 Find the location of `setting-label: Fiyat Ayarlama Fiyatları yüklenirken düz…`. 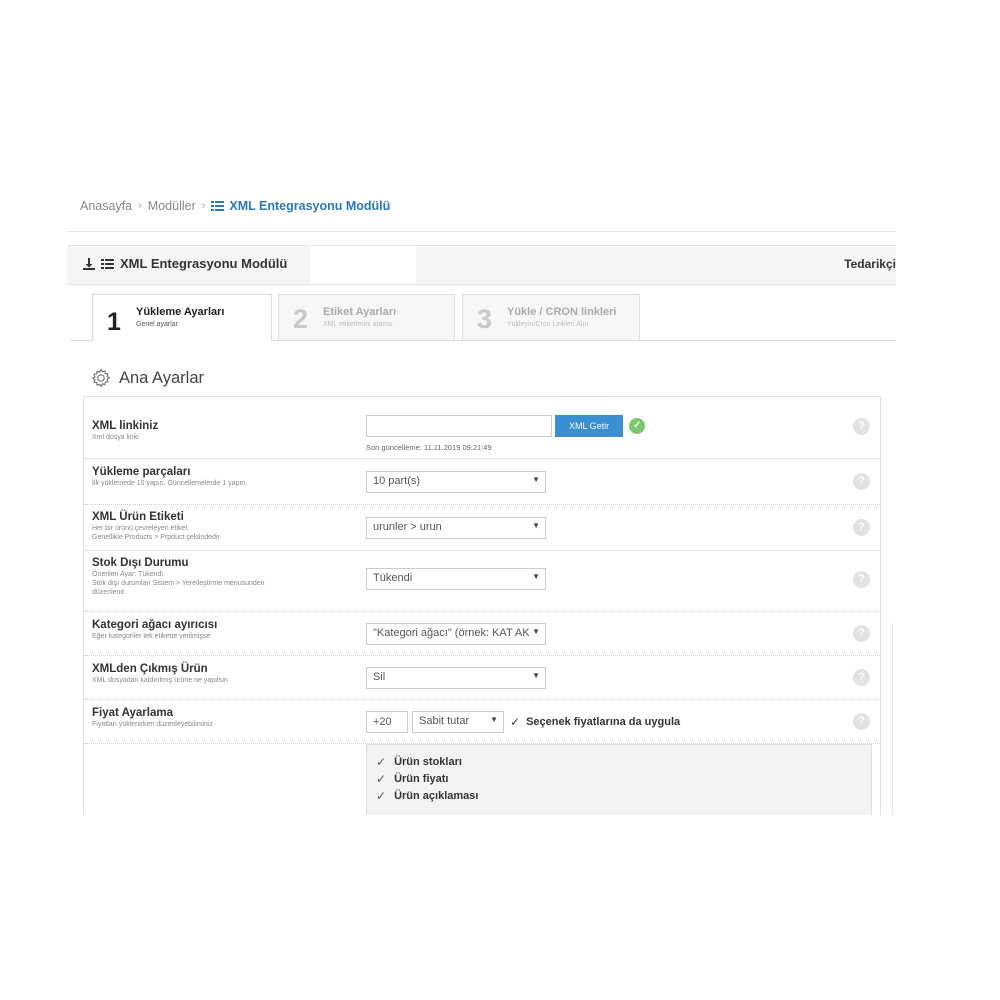

setting-label: Fiyat Ayarlama Fiyatları yüklenirken düz… is located at coordinates (212, 717).